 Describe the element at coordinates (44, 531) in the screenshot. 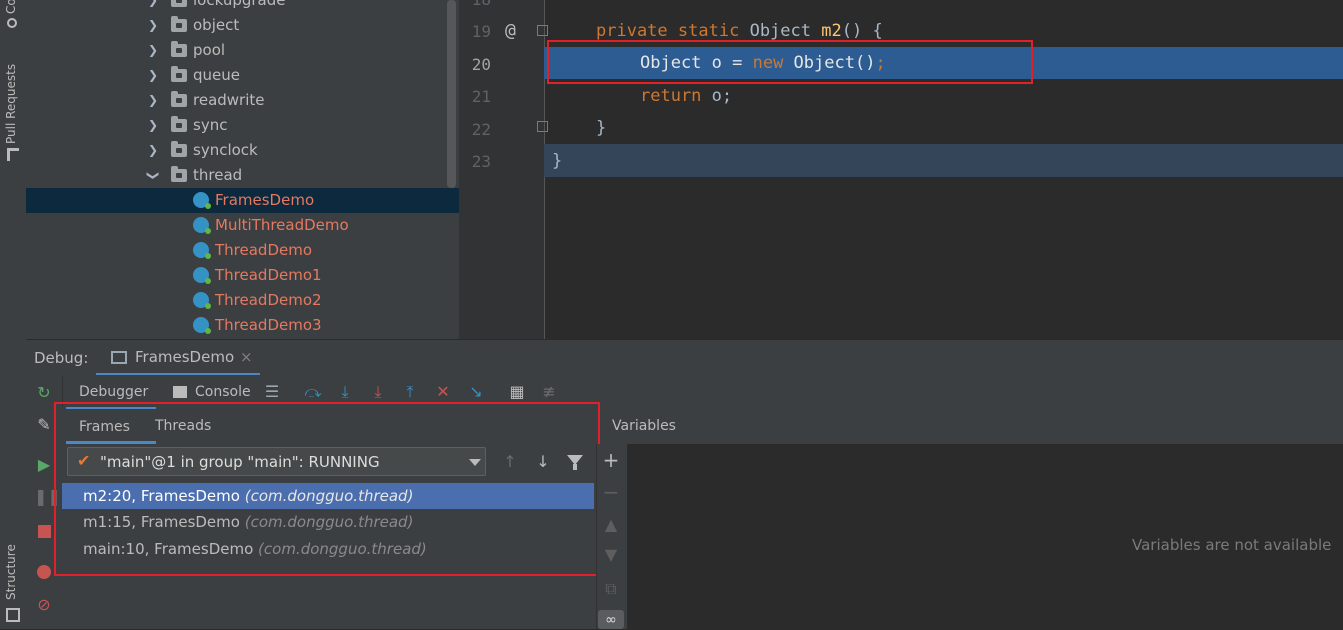

I see `stop-icon` at that location.